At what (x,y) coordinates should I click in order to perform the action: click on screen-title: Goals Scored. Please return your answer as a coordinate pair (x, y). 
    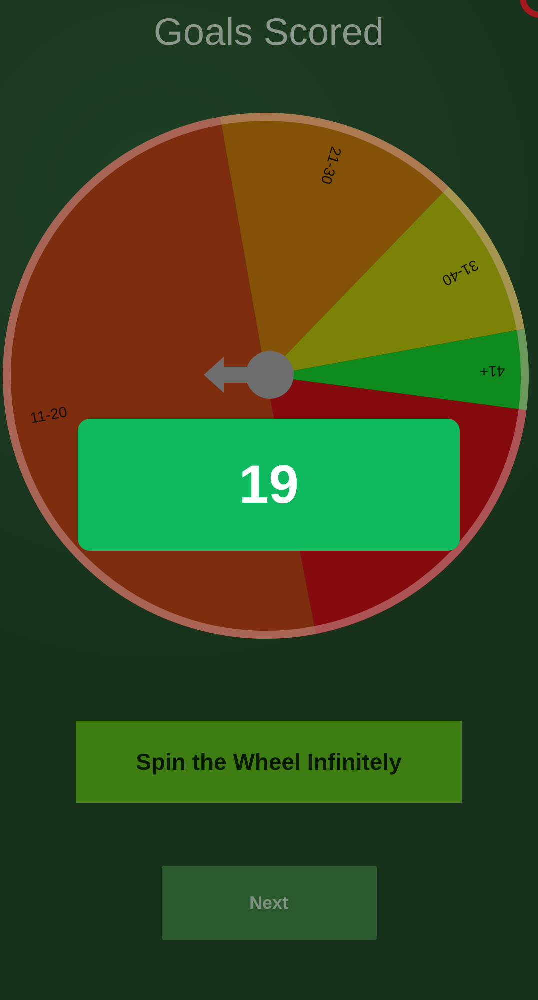
    Looking at the image, I should click on (269, 31).